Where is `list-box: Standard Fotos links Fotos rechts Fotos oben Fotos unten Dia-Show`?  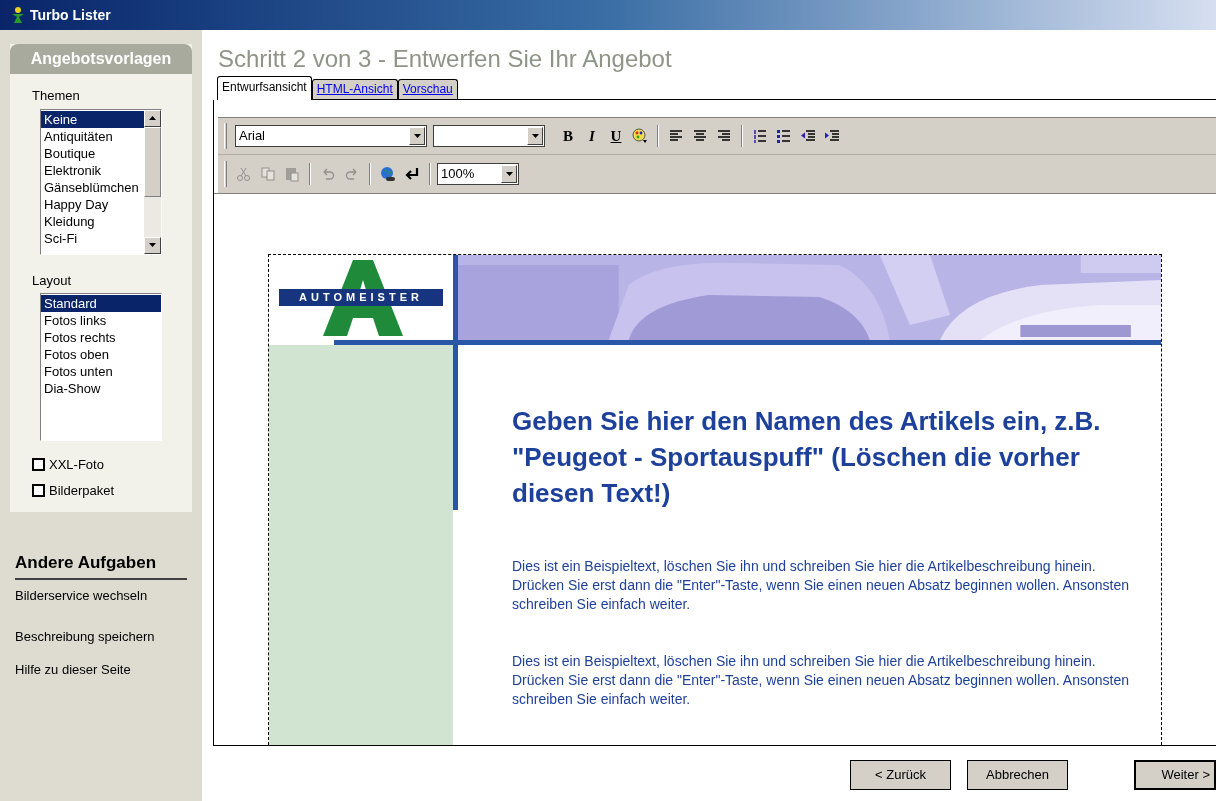
list-box: Standard Fotos links Fotos rechts Fotos oben Fotos unten Dia-Show is located at coordinates (101, 367).